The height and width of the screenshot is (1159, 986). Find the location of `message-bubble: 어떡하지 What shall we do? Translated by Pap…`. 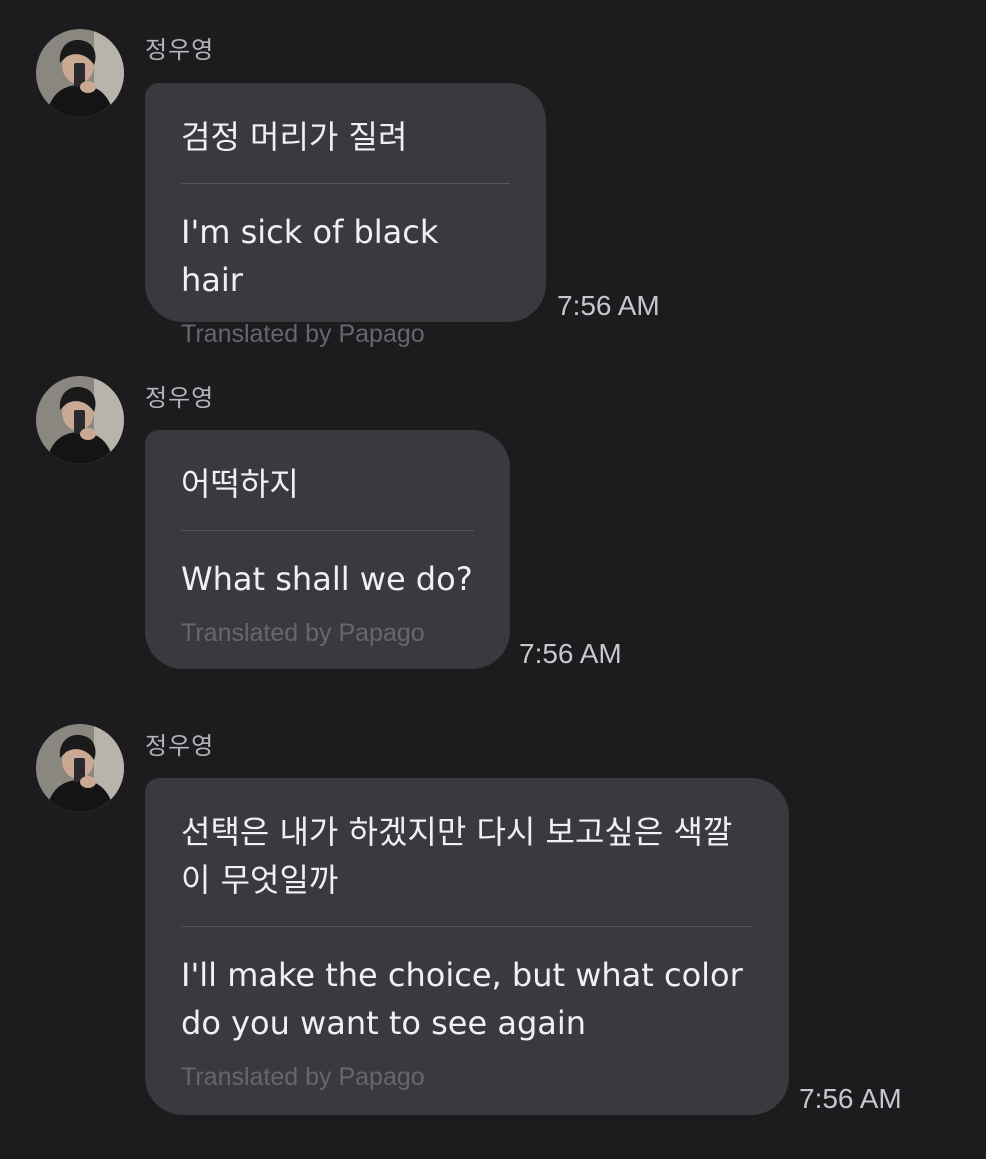

message-bubble: 어떡하지 What shall we do? Translated by Pap… is located at coordinates (327, 549).